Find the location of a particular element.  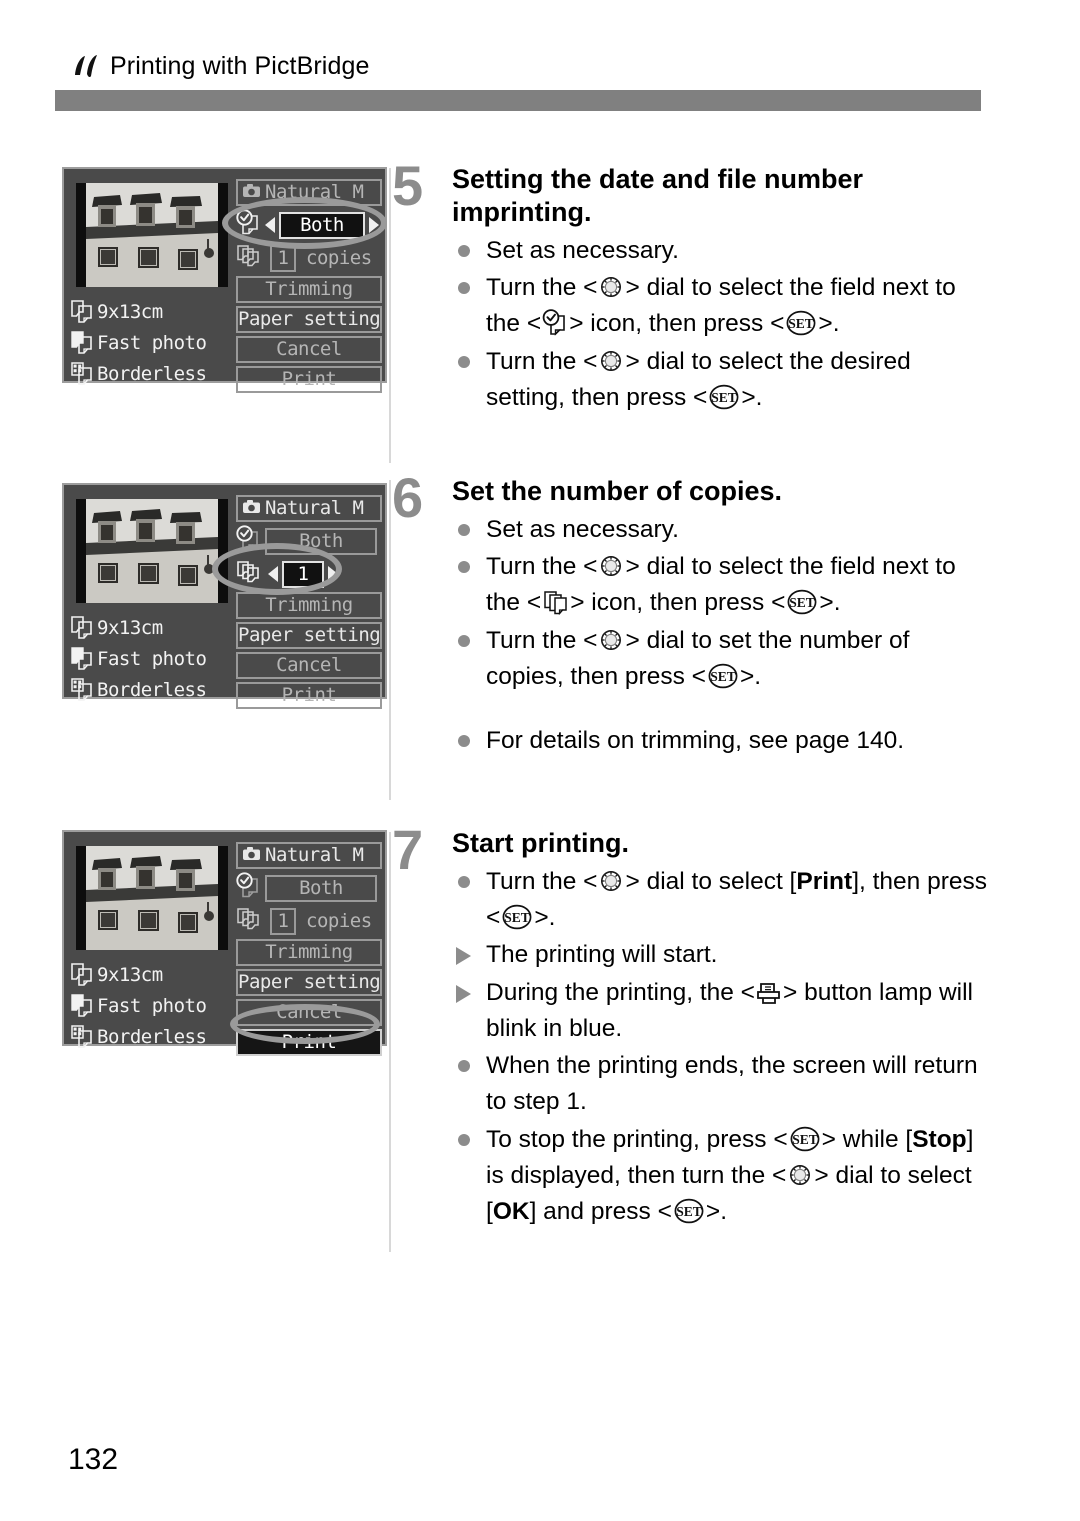

lcd-right-panel: Natural M Both is located at coordinates (309, 286).